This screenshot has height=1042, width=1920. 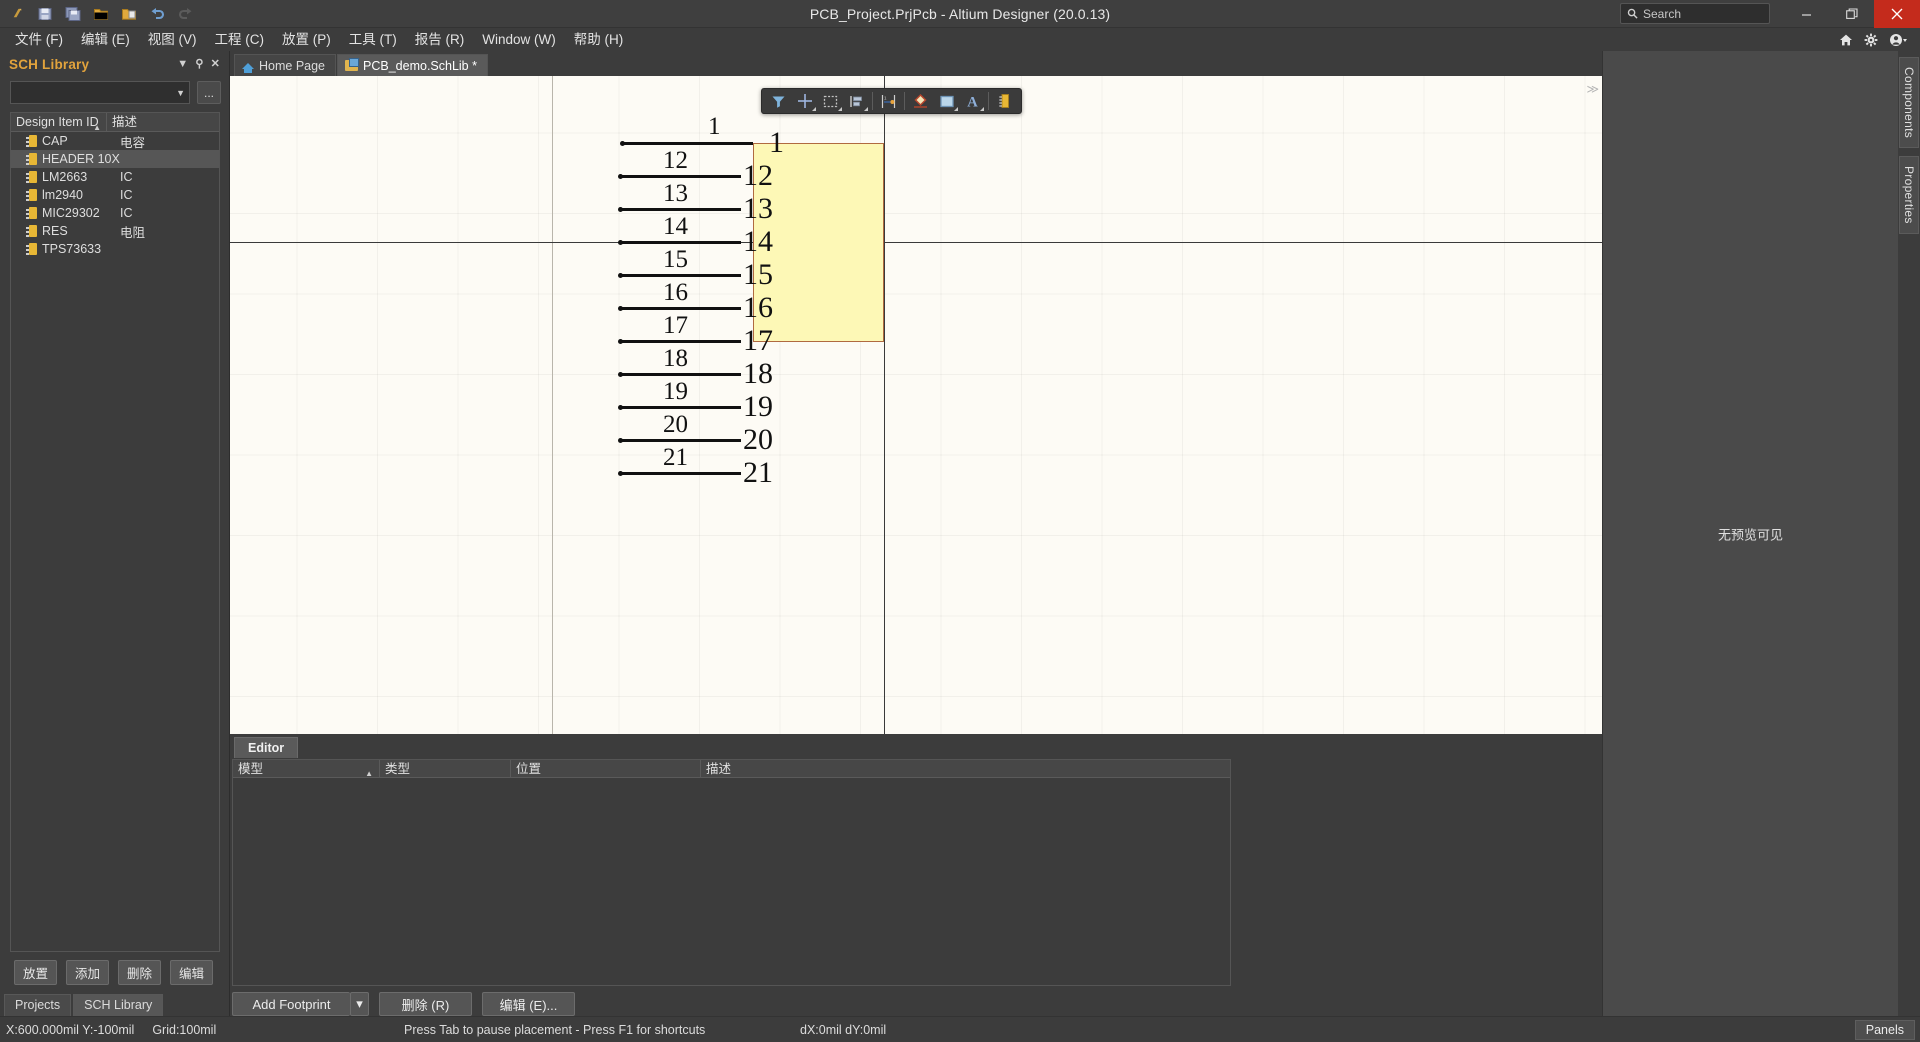 I want to click on open-project-icon, so click(x=129, y=14).